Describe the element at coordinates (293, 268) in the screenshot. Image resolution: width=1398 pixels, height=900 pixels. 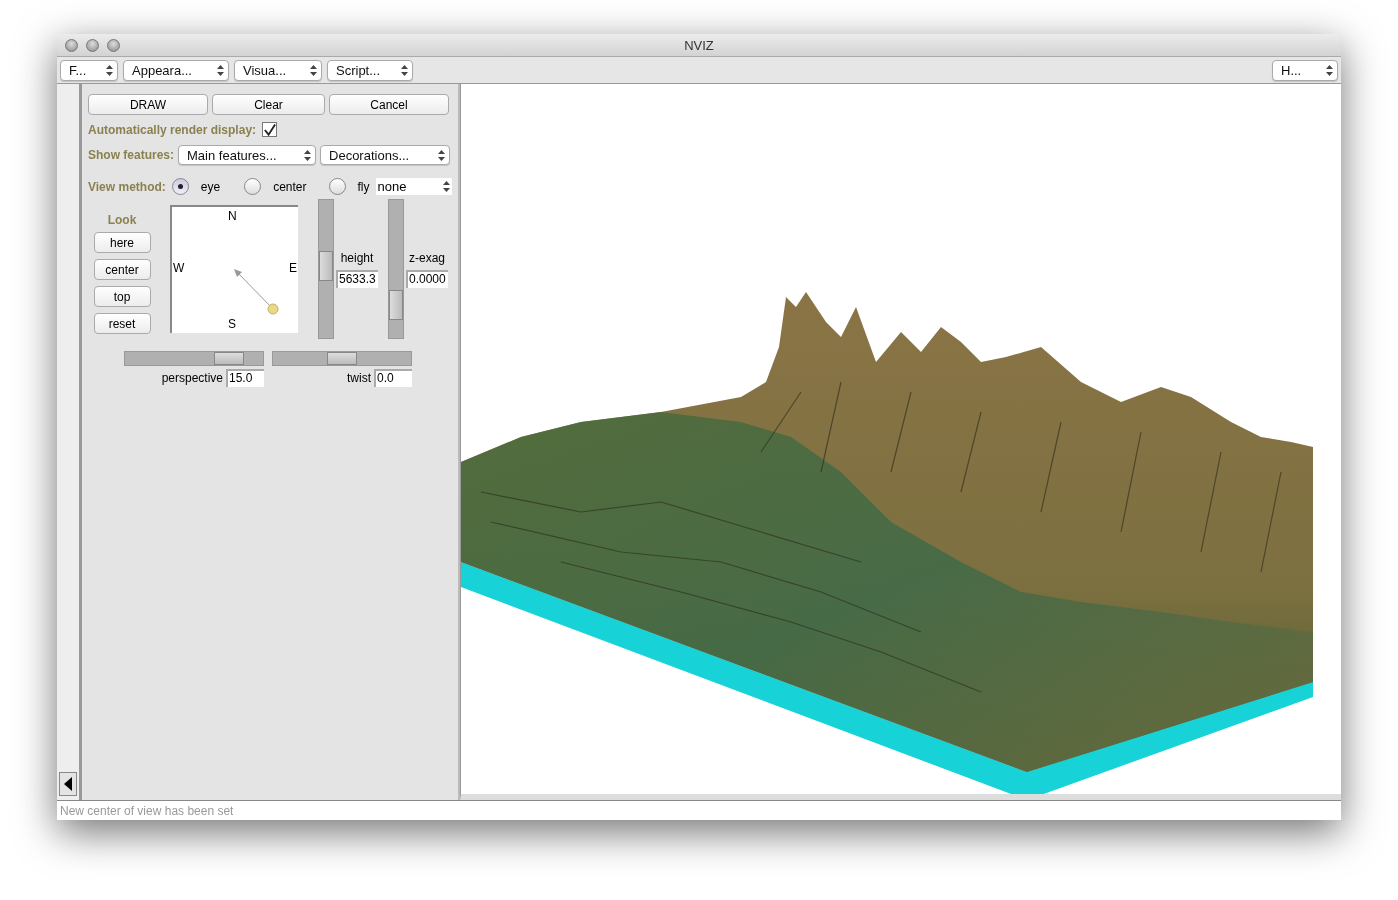
I see `compass-label: E` at that location.